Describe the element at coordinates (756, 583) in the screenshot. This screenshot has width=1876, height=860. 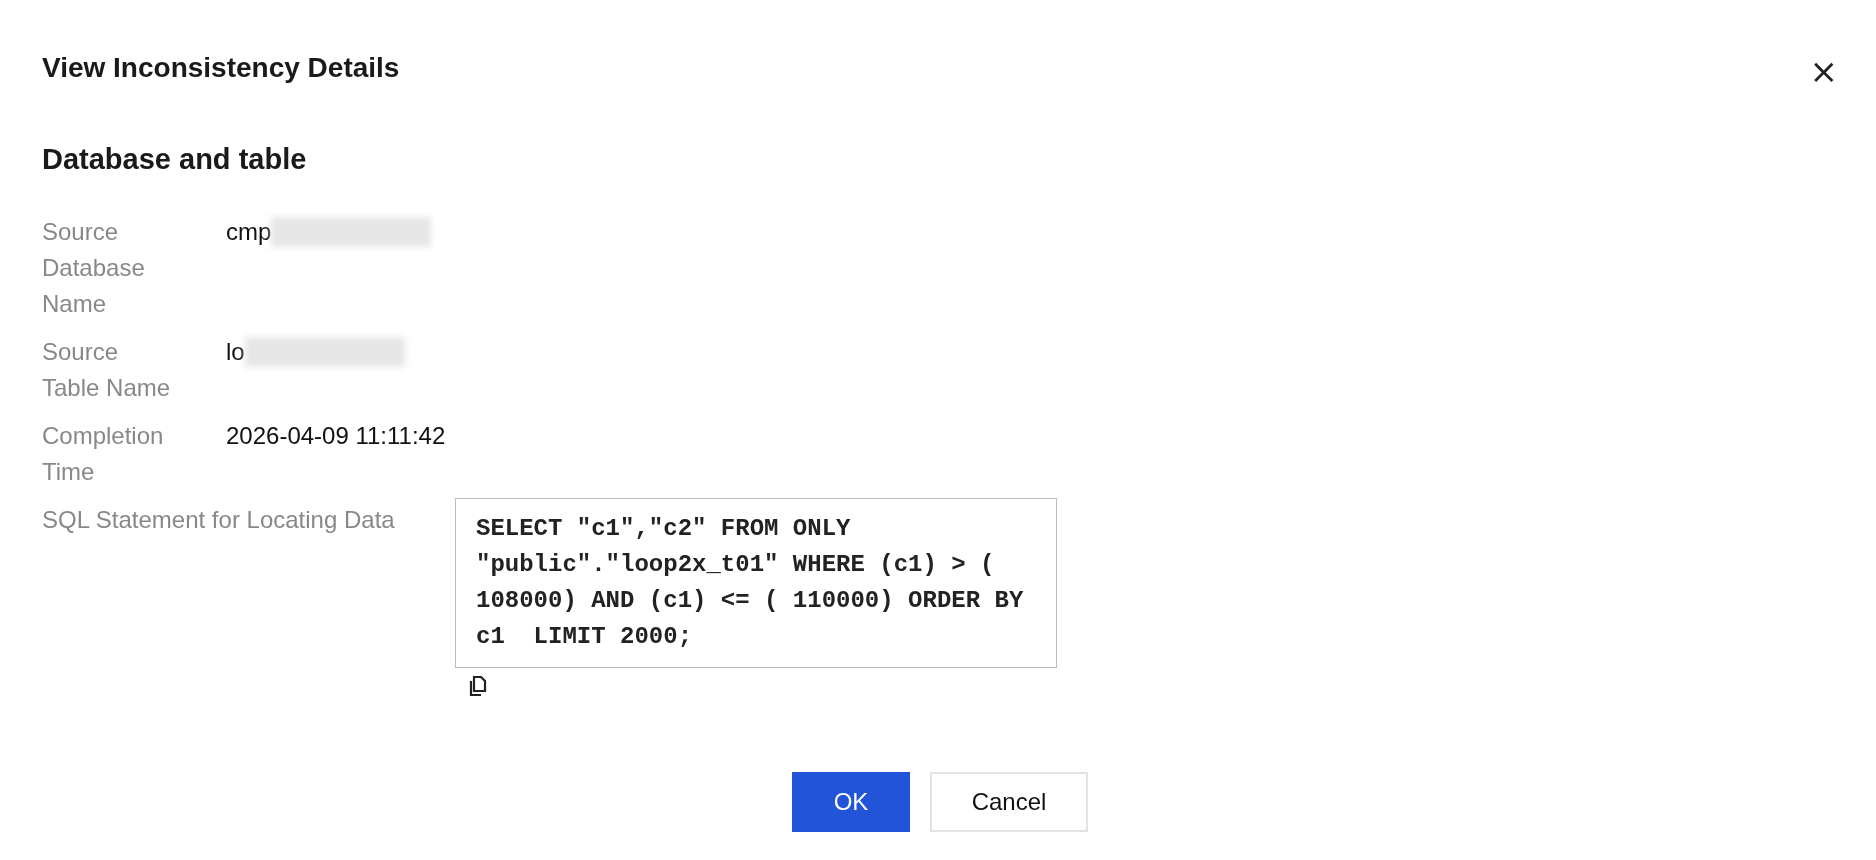
I see `sql-code-box: SELECT "c1","c2" FROM ONLY "public"."loop2x_t01" WHERE (c1) > ( 108000) AND (c1) <= ( 110000) ORDER BY c1 LIMIT 2000;` at that location.